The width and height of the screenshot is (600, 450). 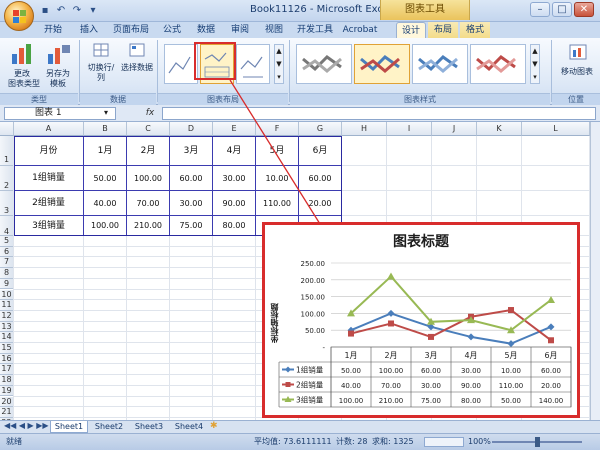 I want to click on chart-table-value: 70.00, so click(x=391, y=386).